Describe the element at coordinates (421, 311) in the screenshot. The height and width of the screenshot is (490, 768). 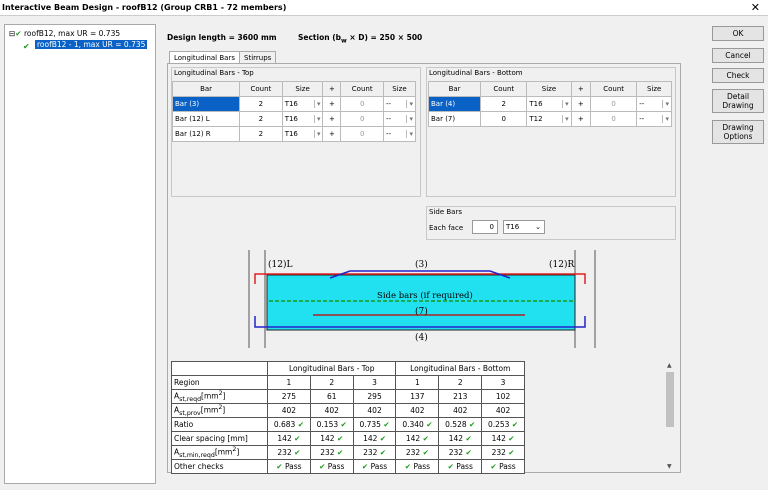
I see `label-7: (7)` at that location.